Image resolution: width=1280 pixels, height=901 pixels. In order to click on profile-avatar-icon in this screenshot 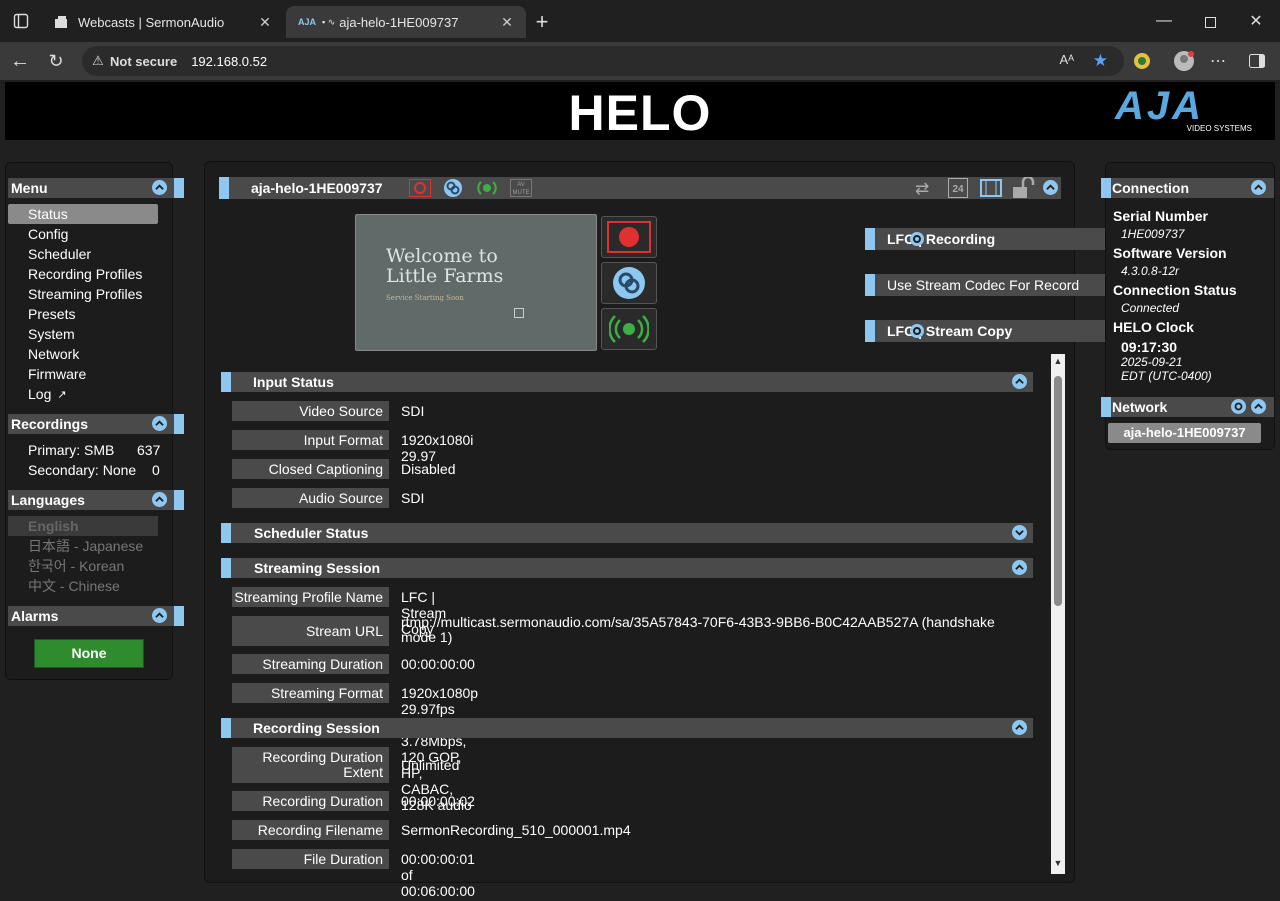, I will do `click(1184, 61)`.